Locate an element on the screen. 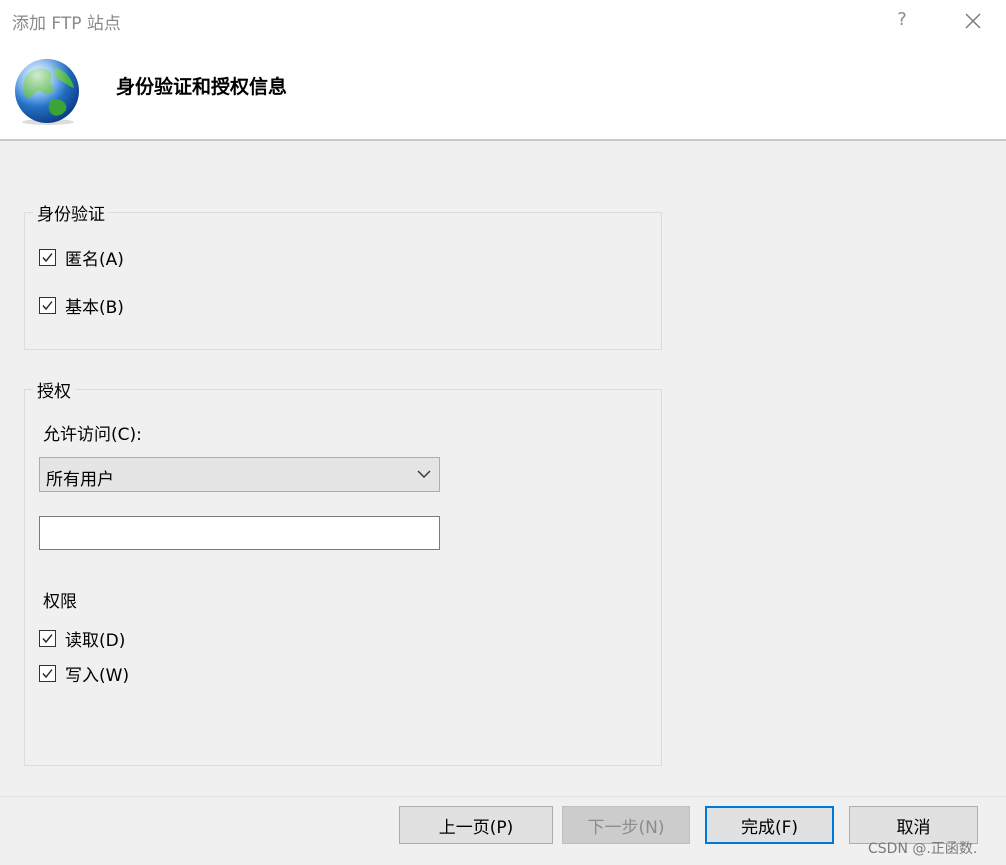 This screenshot has height=865, width=1006. anonymous-label: 匿名(A) is located at coordinates (94, 260).